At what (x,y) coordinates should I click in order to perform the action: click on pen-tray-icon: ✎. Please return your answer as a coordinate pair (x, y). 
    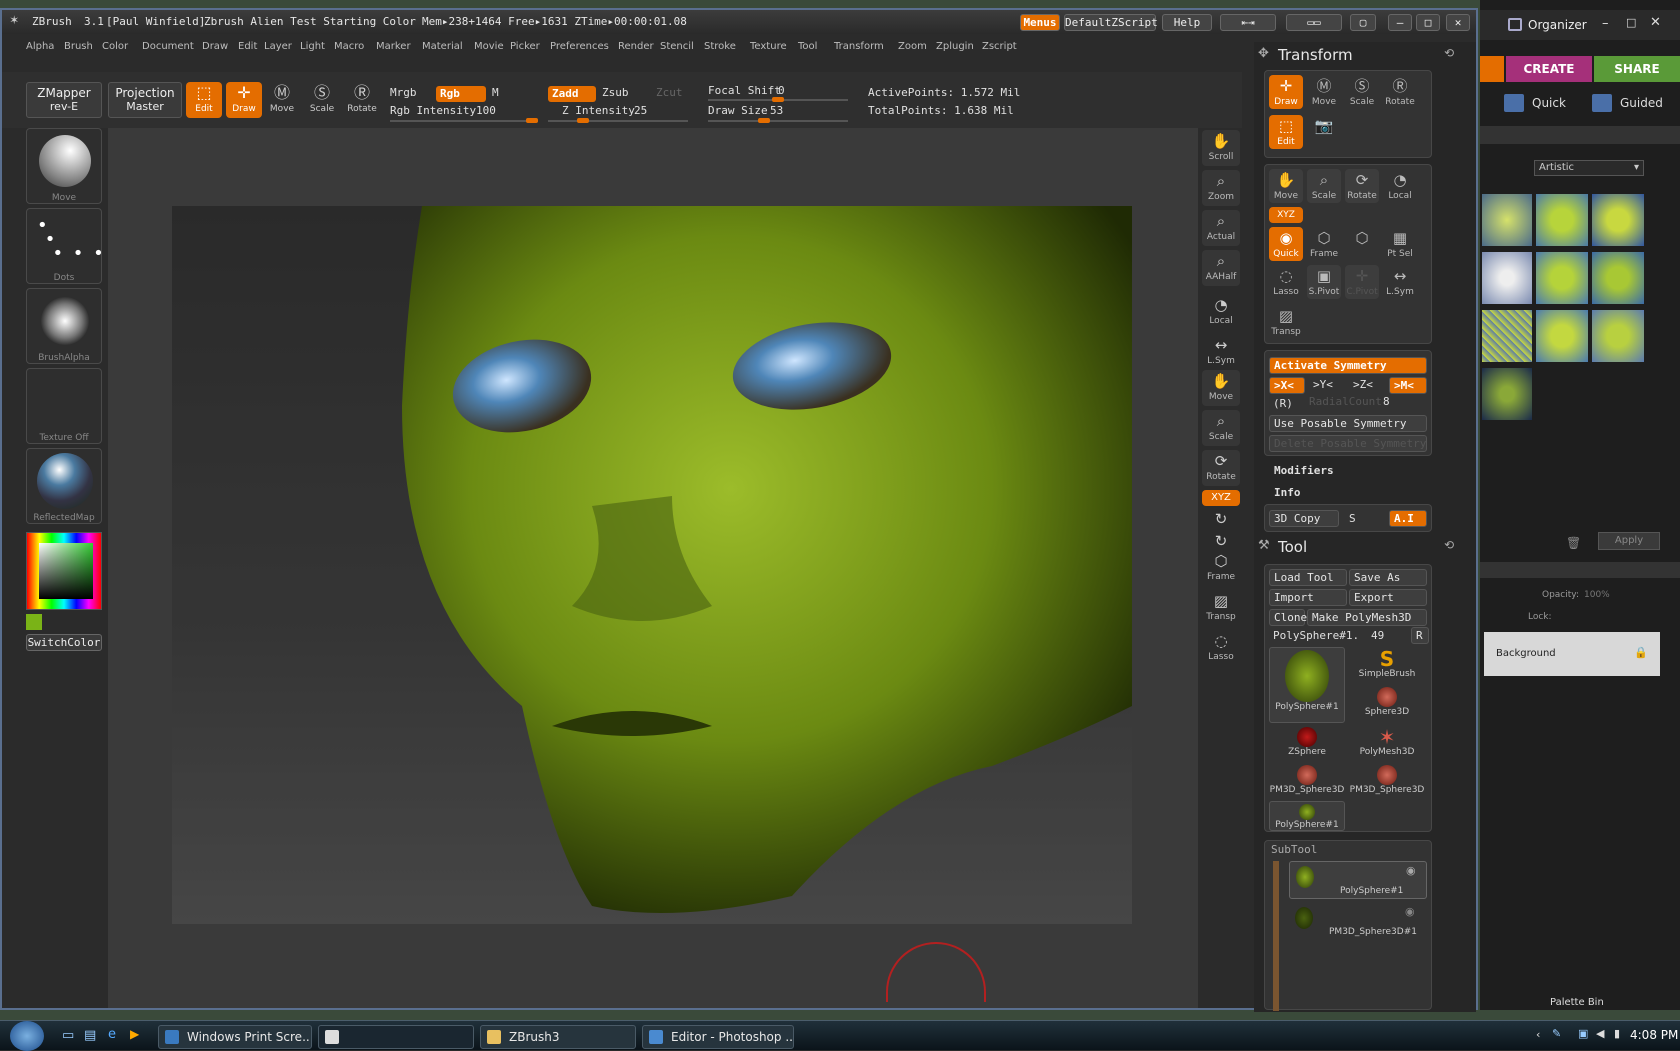
    Looking at the image, I should click on (1556, 1033).